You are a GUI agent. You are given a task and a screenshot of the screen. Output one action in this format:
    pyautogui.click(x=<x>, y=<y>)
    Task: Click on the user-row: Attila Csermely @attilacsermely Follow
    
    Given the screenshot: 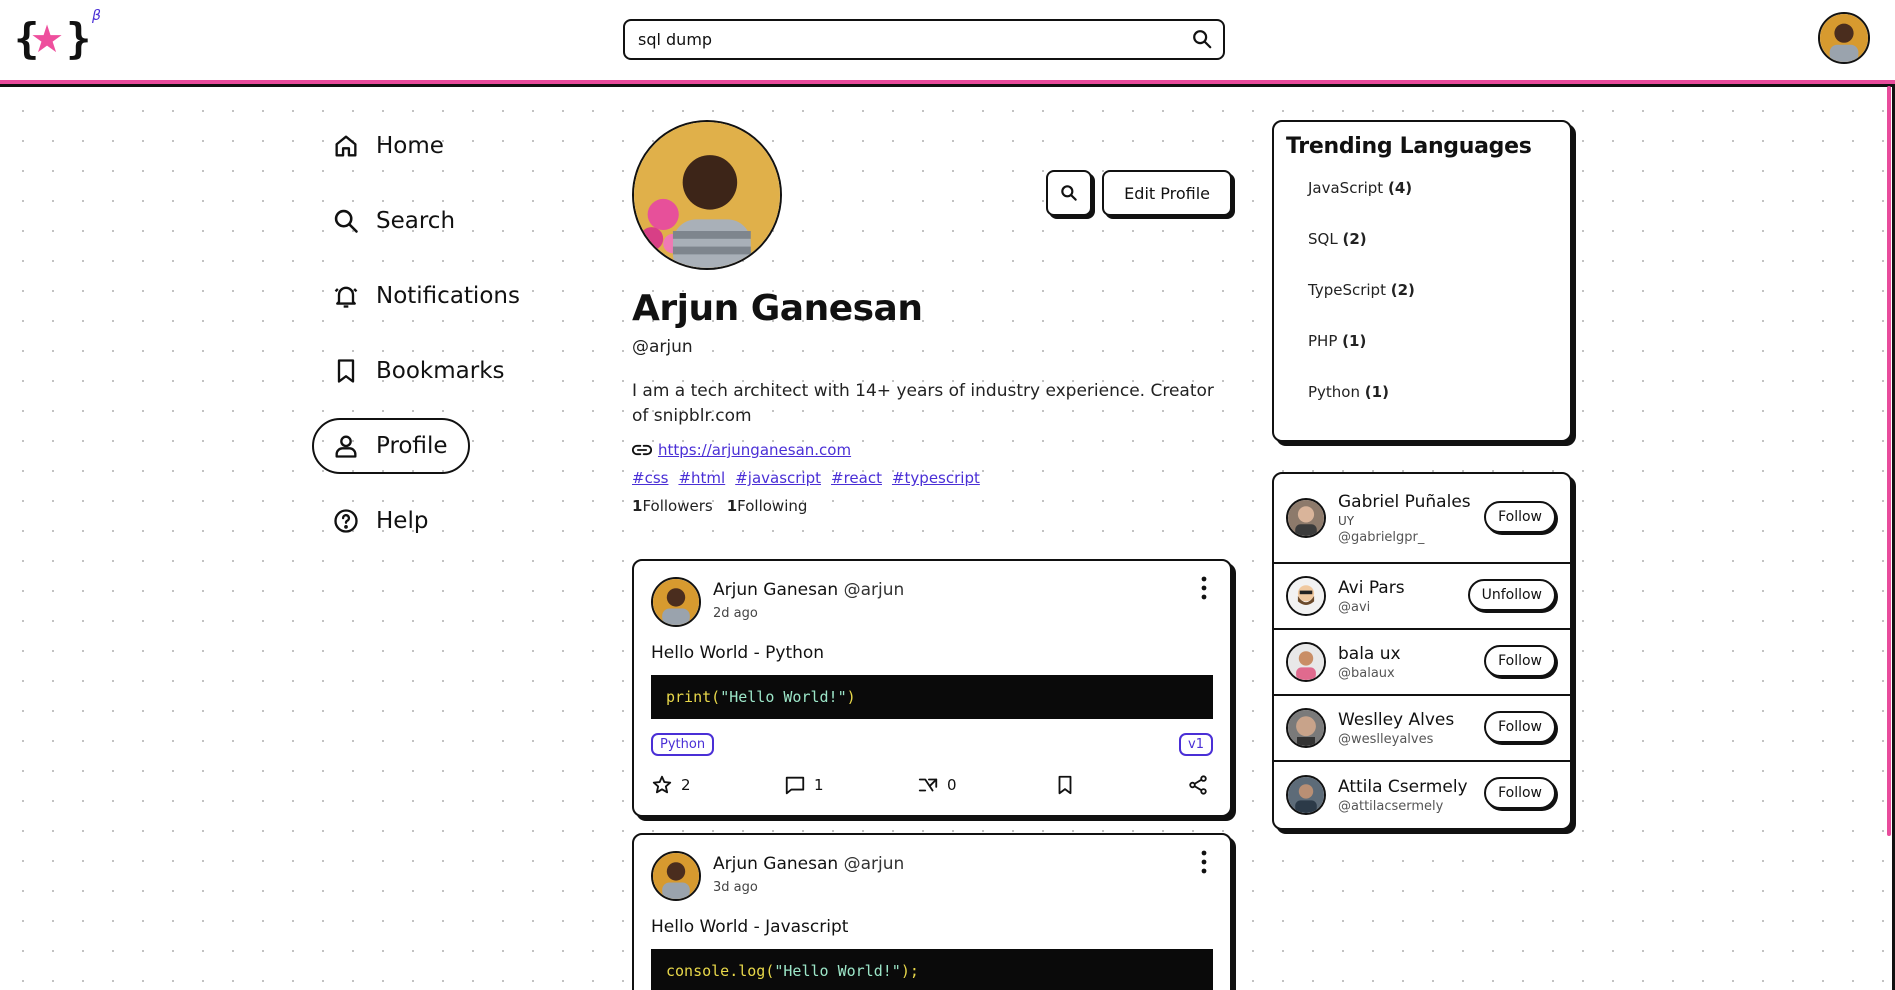 What is the action you would take?
    pyautogui.click(x=1422, y=795)
    